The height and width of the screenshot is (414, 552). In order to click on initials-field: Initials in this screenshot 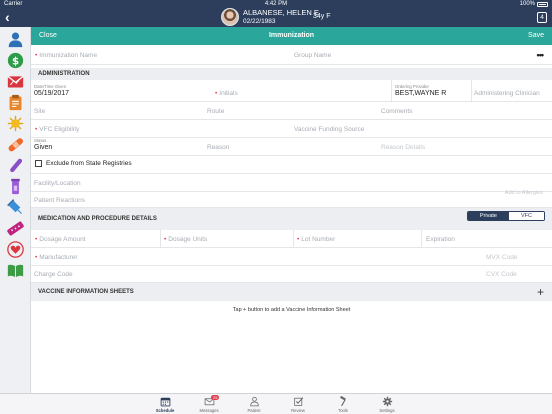, I will do `click(226, 93)`.